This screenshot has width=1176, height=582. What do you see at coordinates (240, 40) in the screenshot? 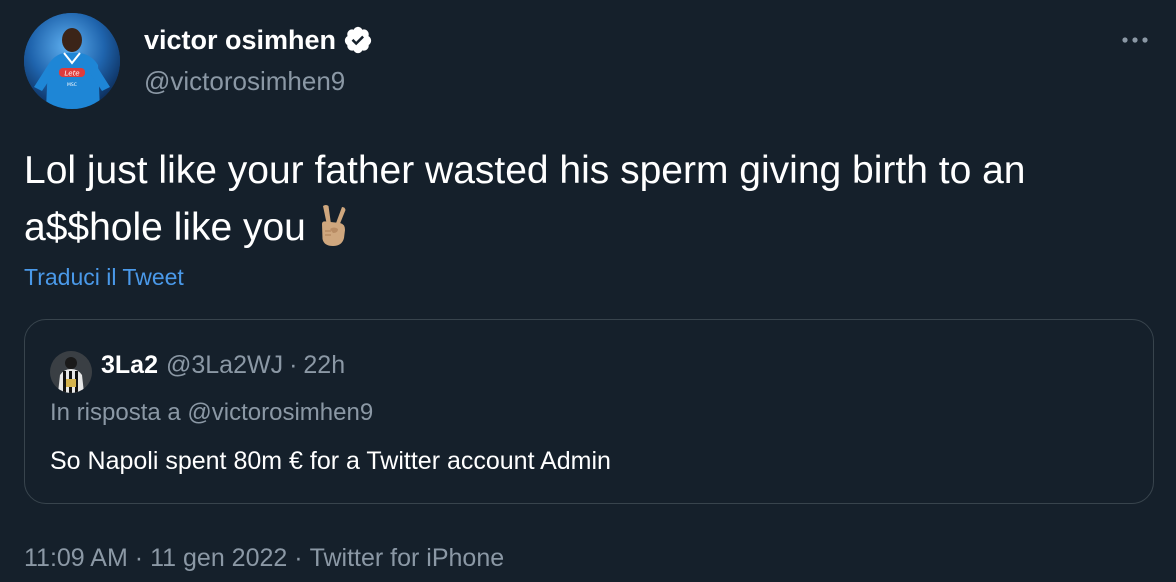
I see `author-name-text: victor osimhen` at bounding box center [240, 40].